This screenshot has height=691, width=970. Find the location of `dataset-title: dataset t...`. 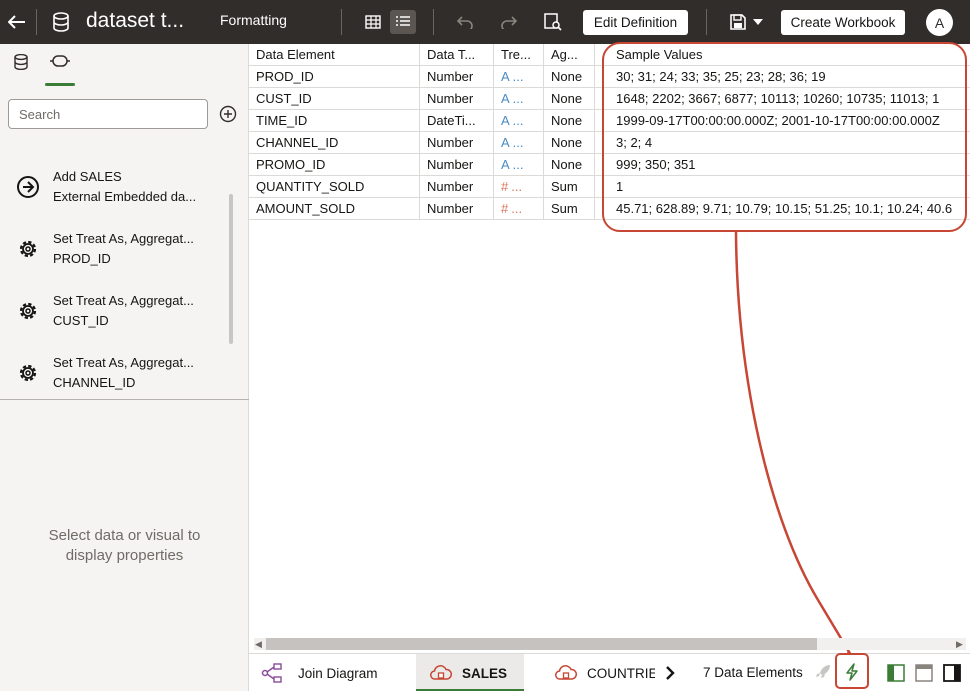

dataset-title: dataset t... is located at coordinates (135, 21).